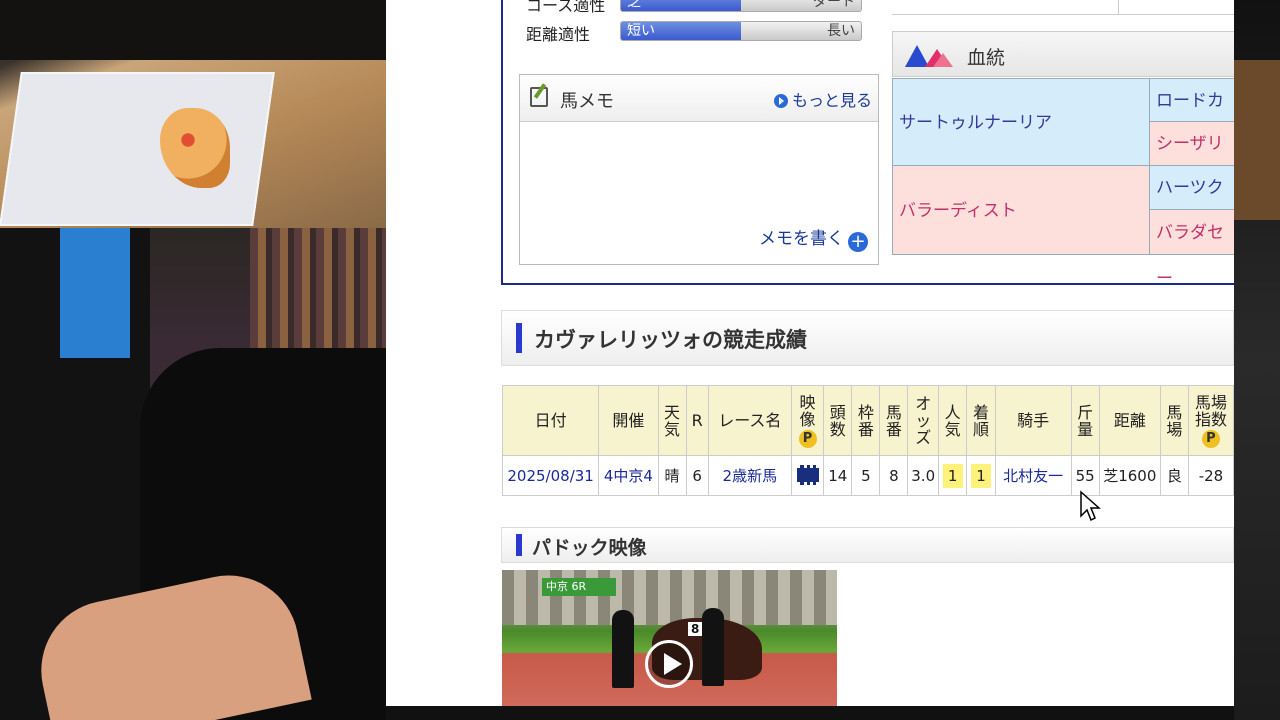  I want to click on cell-horse-no: 8, so click(894, 475).